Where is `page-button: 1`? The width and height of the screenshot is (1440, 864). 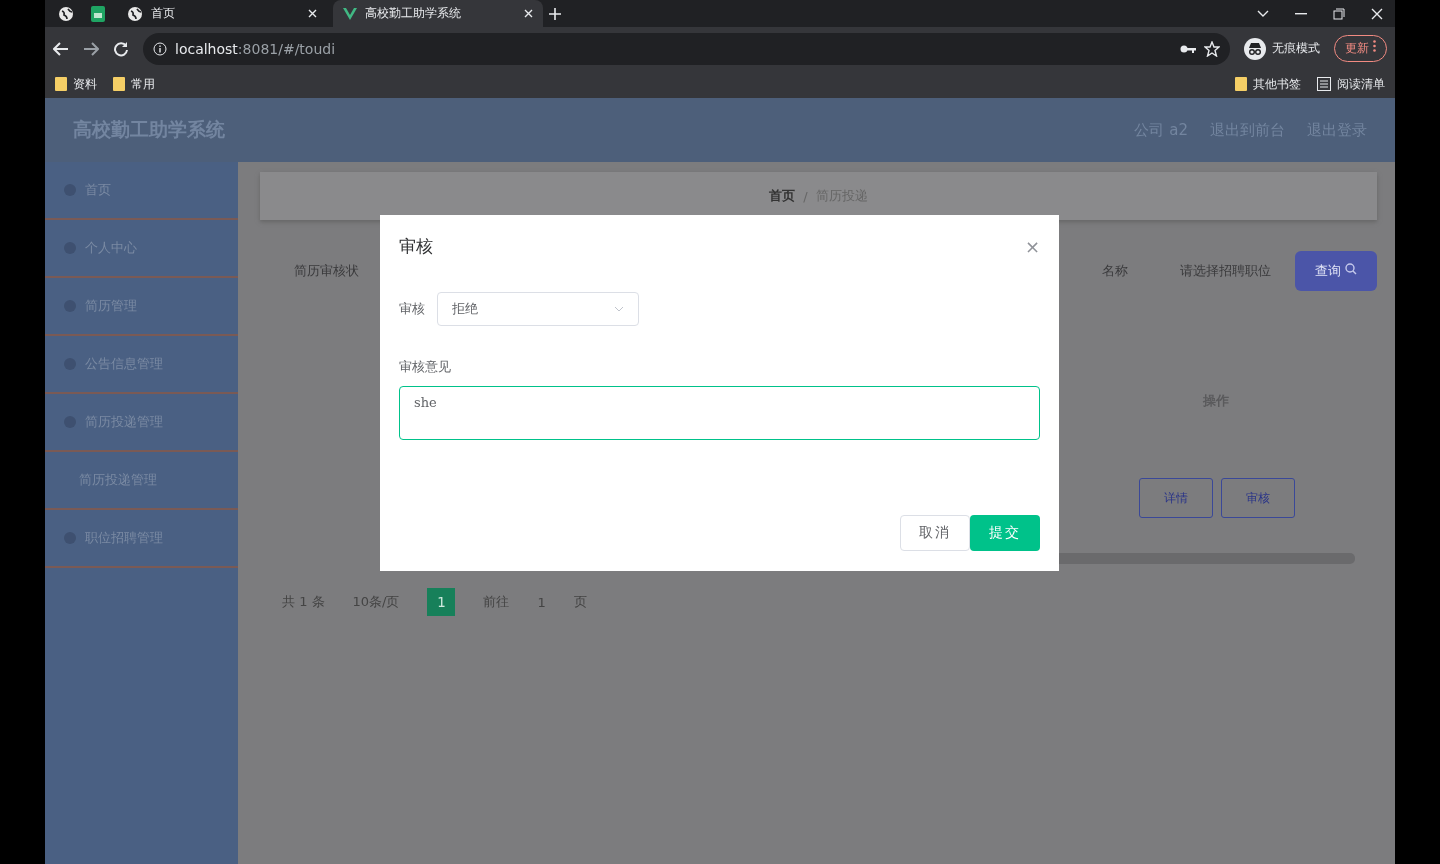 page-button: 1 is located at coordinates (441, 602).